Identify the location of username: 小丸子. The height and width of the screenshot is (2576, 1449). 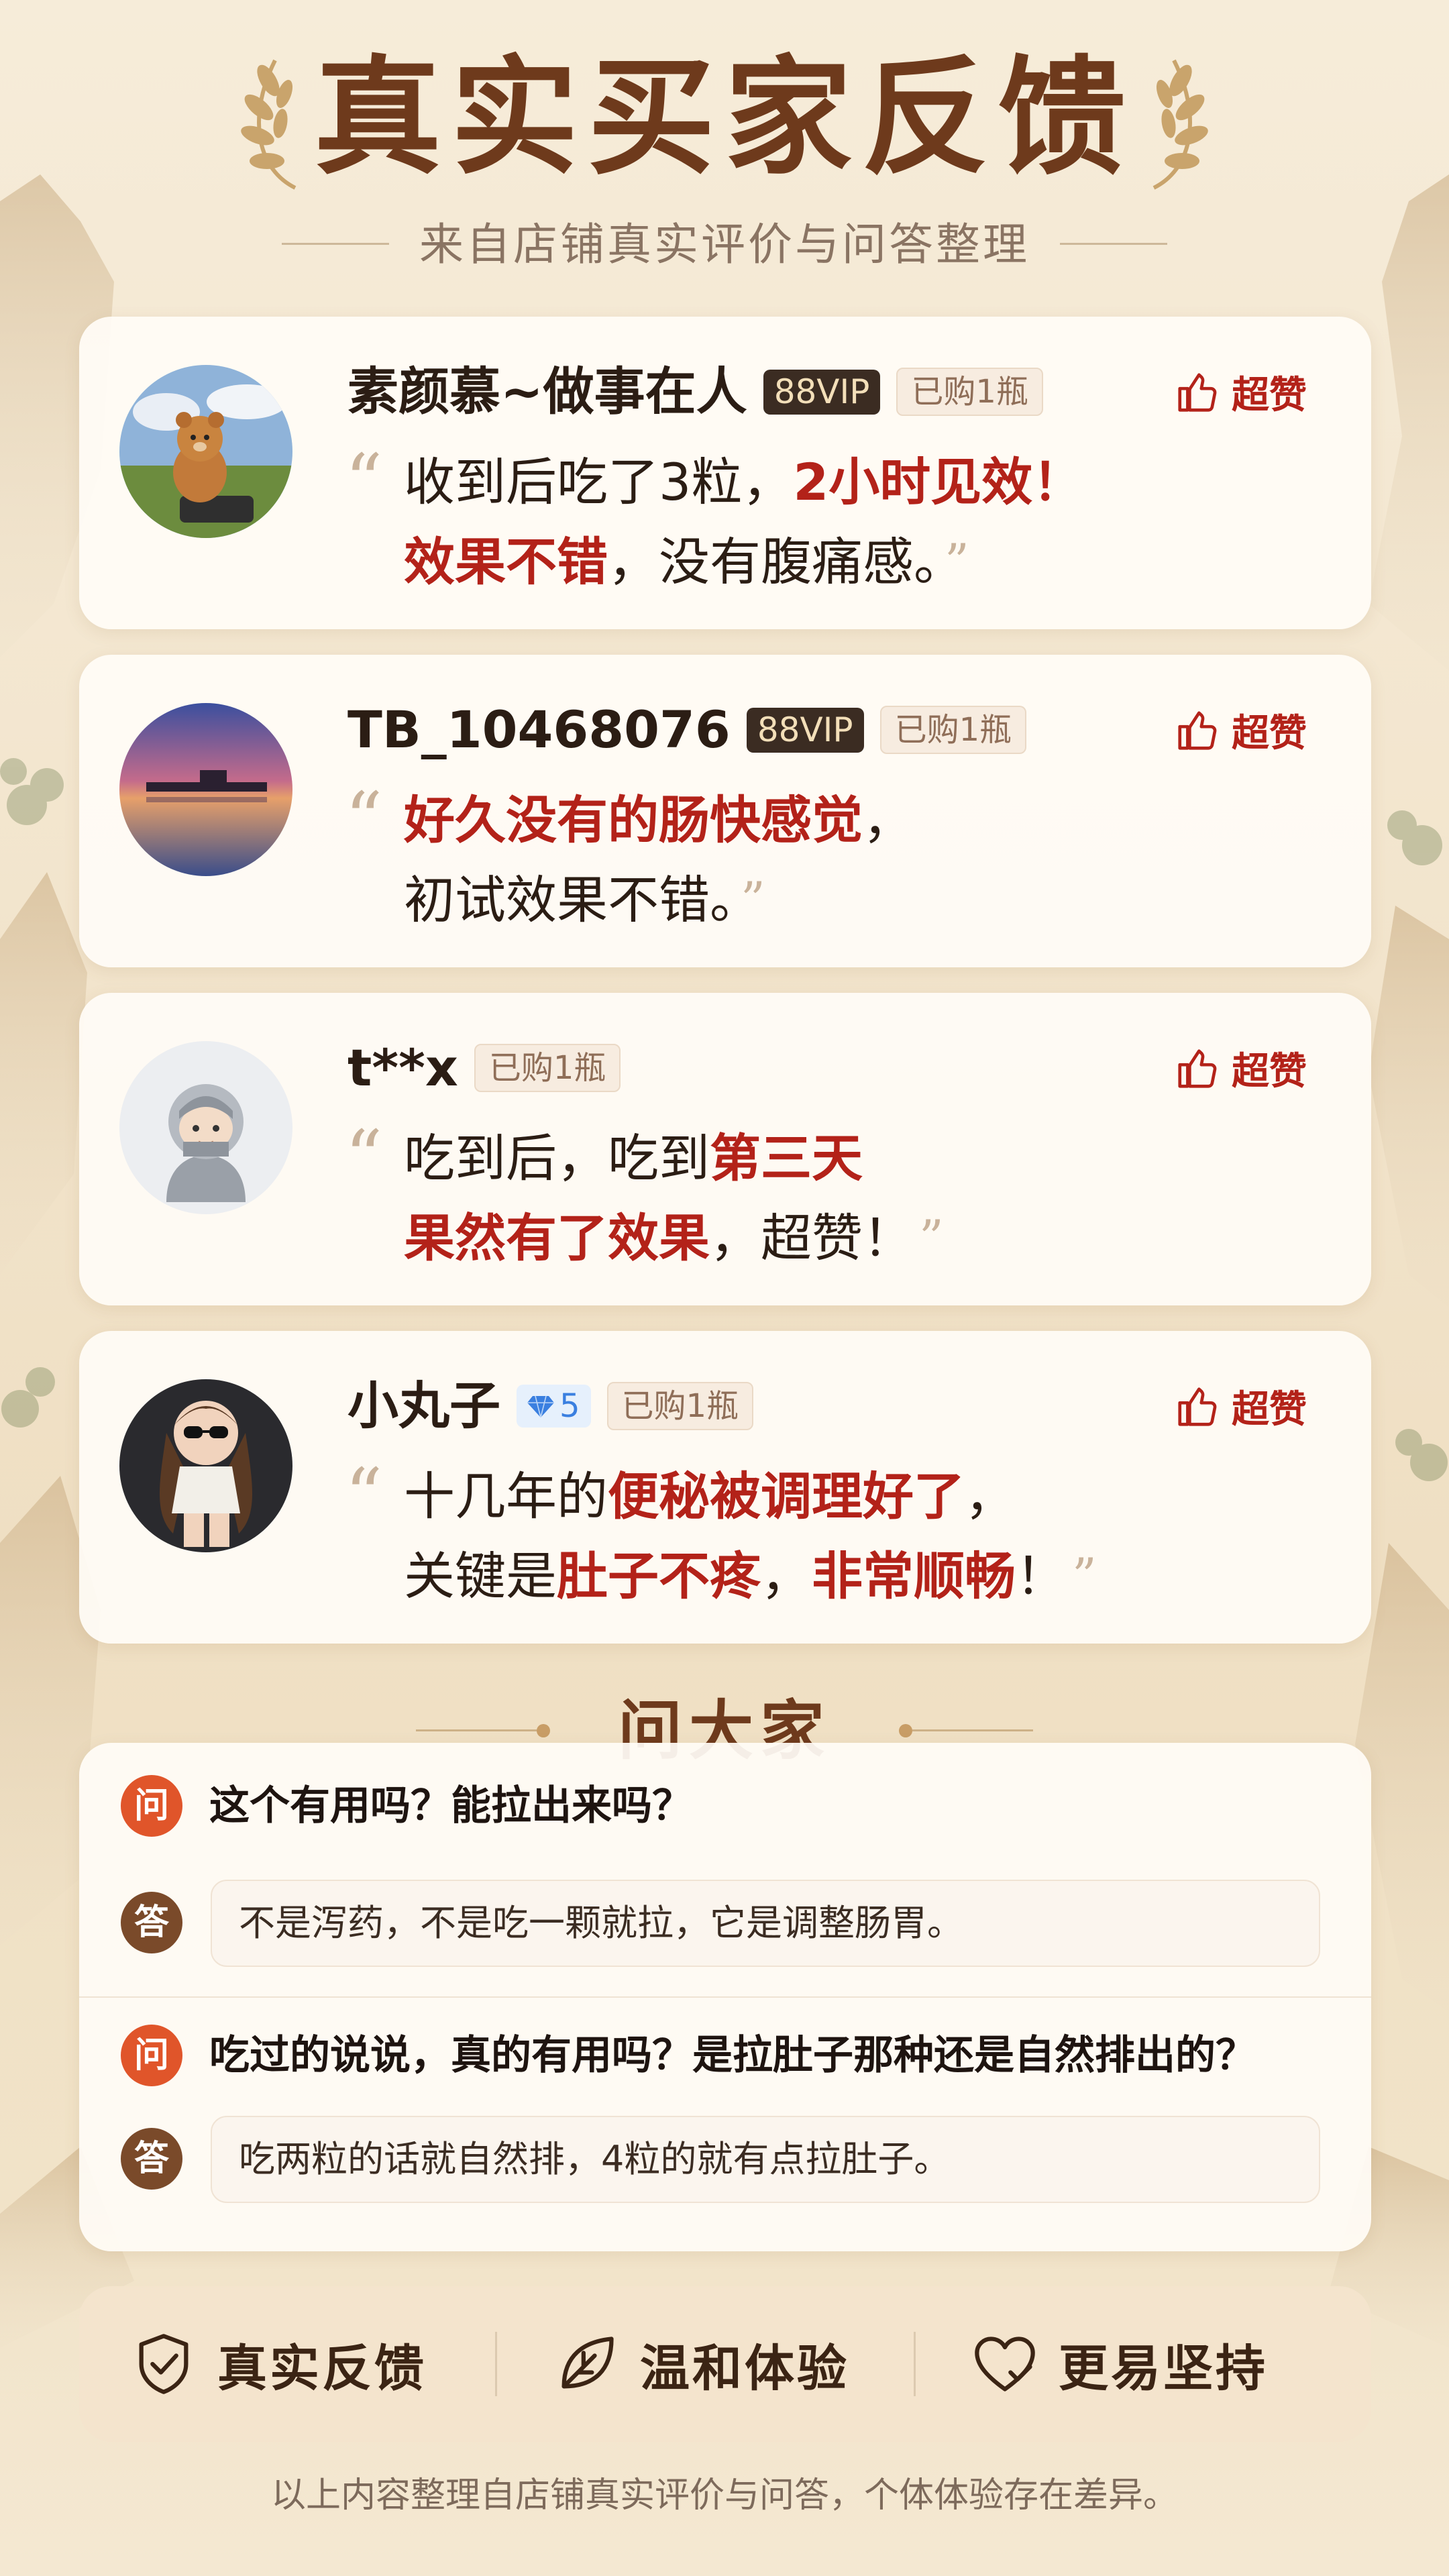
(423, 1406).